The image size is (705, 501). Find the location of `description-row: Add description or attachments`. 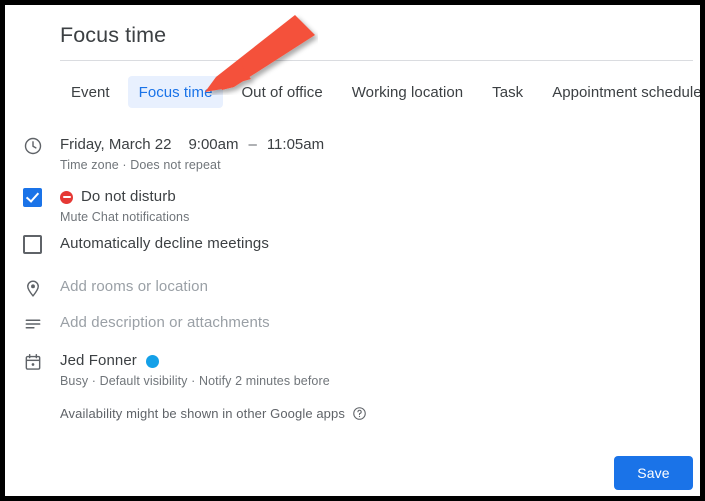

description-row: Add description or attachments is located at coordinates (352, 326).